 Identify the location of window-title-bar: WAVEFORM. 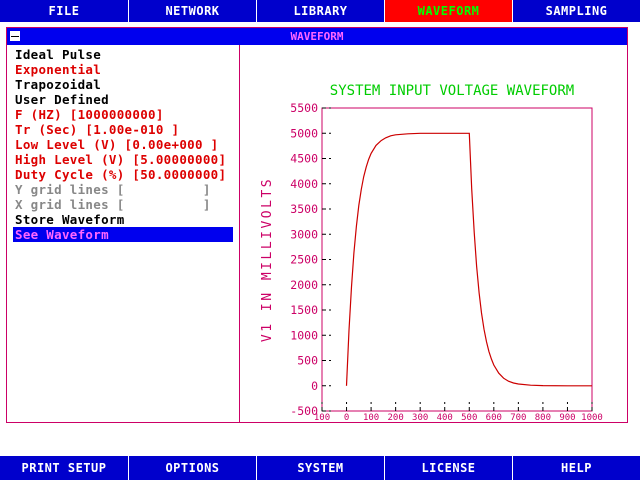
(317, 36).